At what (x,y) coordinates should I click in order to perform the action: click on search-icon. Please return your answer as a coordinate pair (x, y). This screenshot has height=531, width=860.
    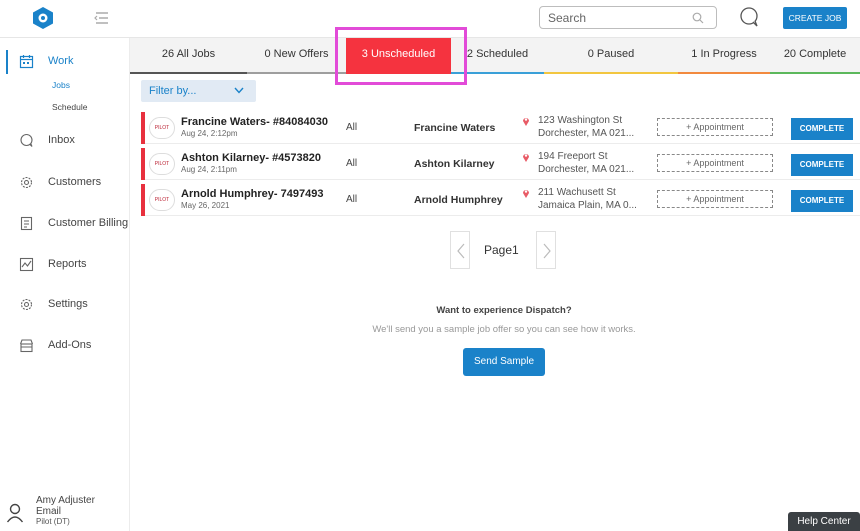
    Looking at the image, I should click on (698, 18).